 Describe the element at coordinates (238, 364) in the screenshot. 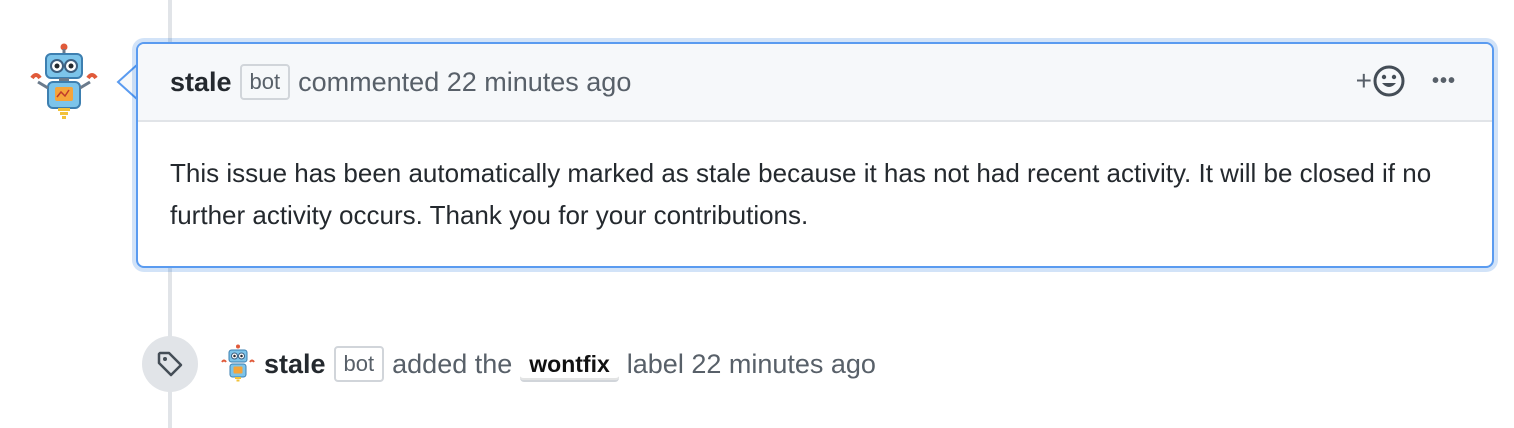

I see `robot-avatar-small-icon` at that location.